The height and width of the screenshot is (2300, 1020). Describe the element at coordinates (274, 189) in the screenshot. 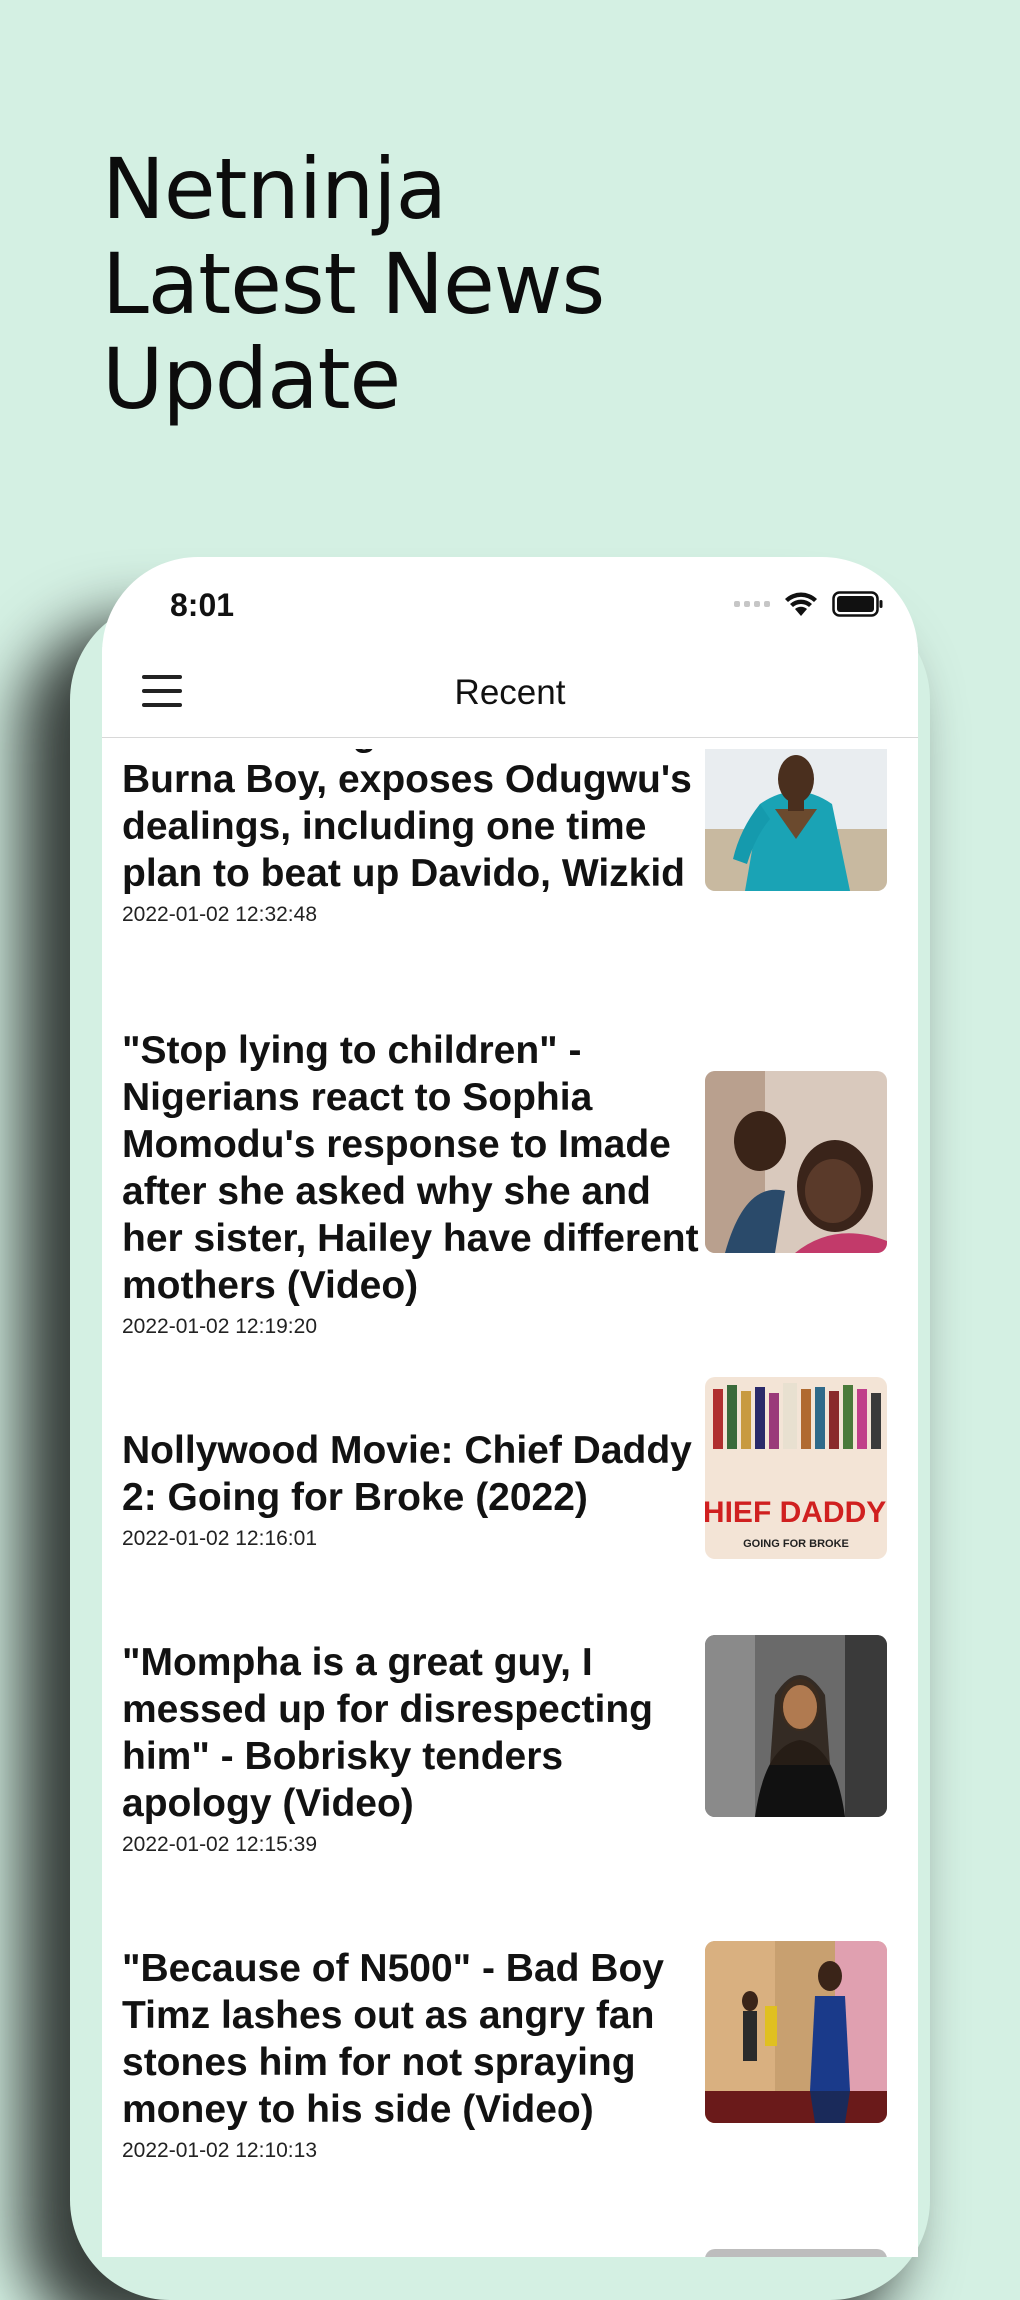

I see `promo-line-1: Netninja` at that location.